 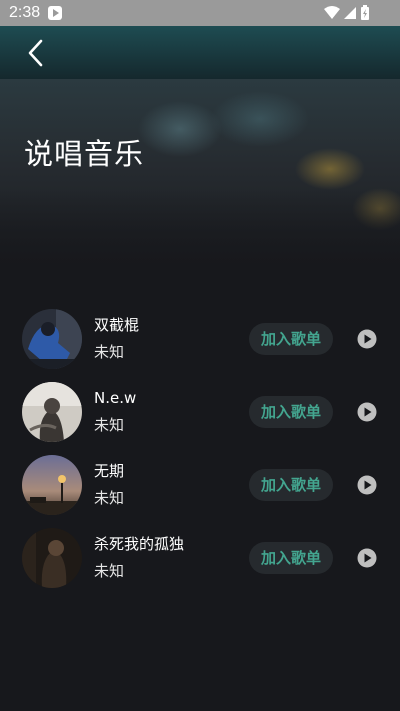 What do you see at coordinates (332, 12) in the screenshot?
I see `wifi-icon` at bounding box center [332, 12].